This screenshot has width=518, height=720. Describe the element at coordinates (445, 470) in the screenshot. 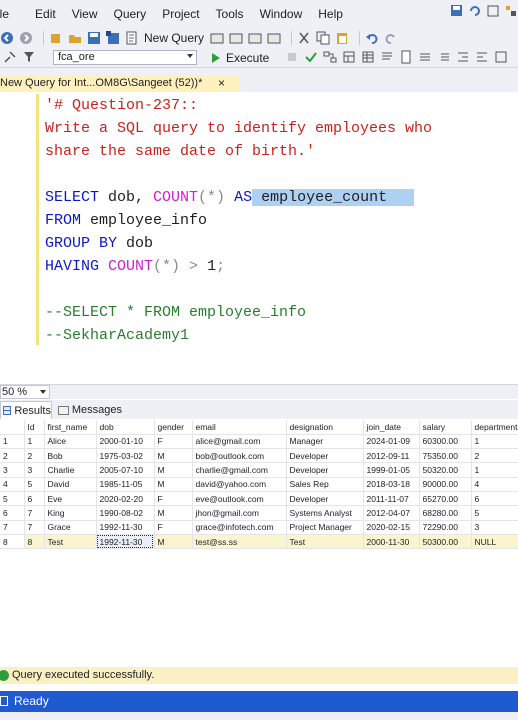

I see `table-cell: 50320.00` at that location.